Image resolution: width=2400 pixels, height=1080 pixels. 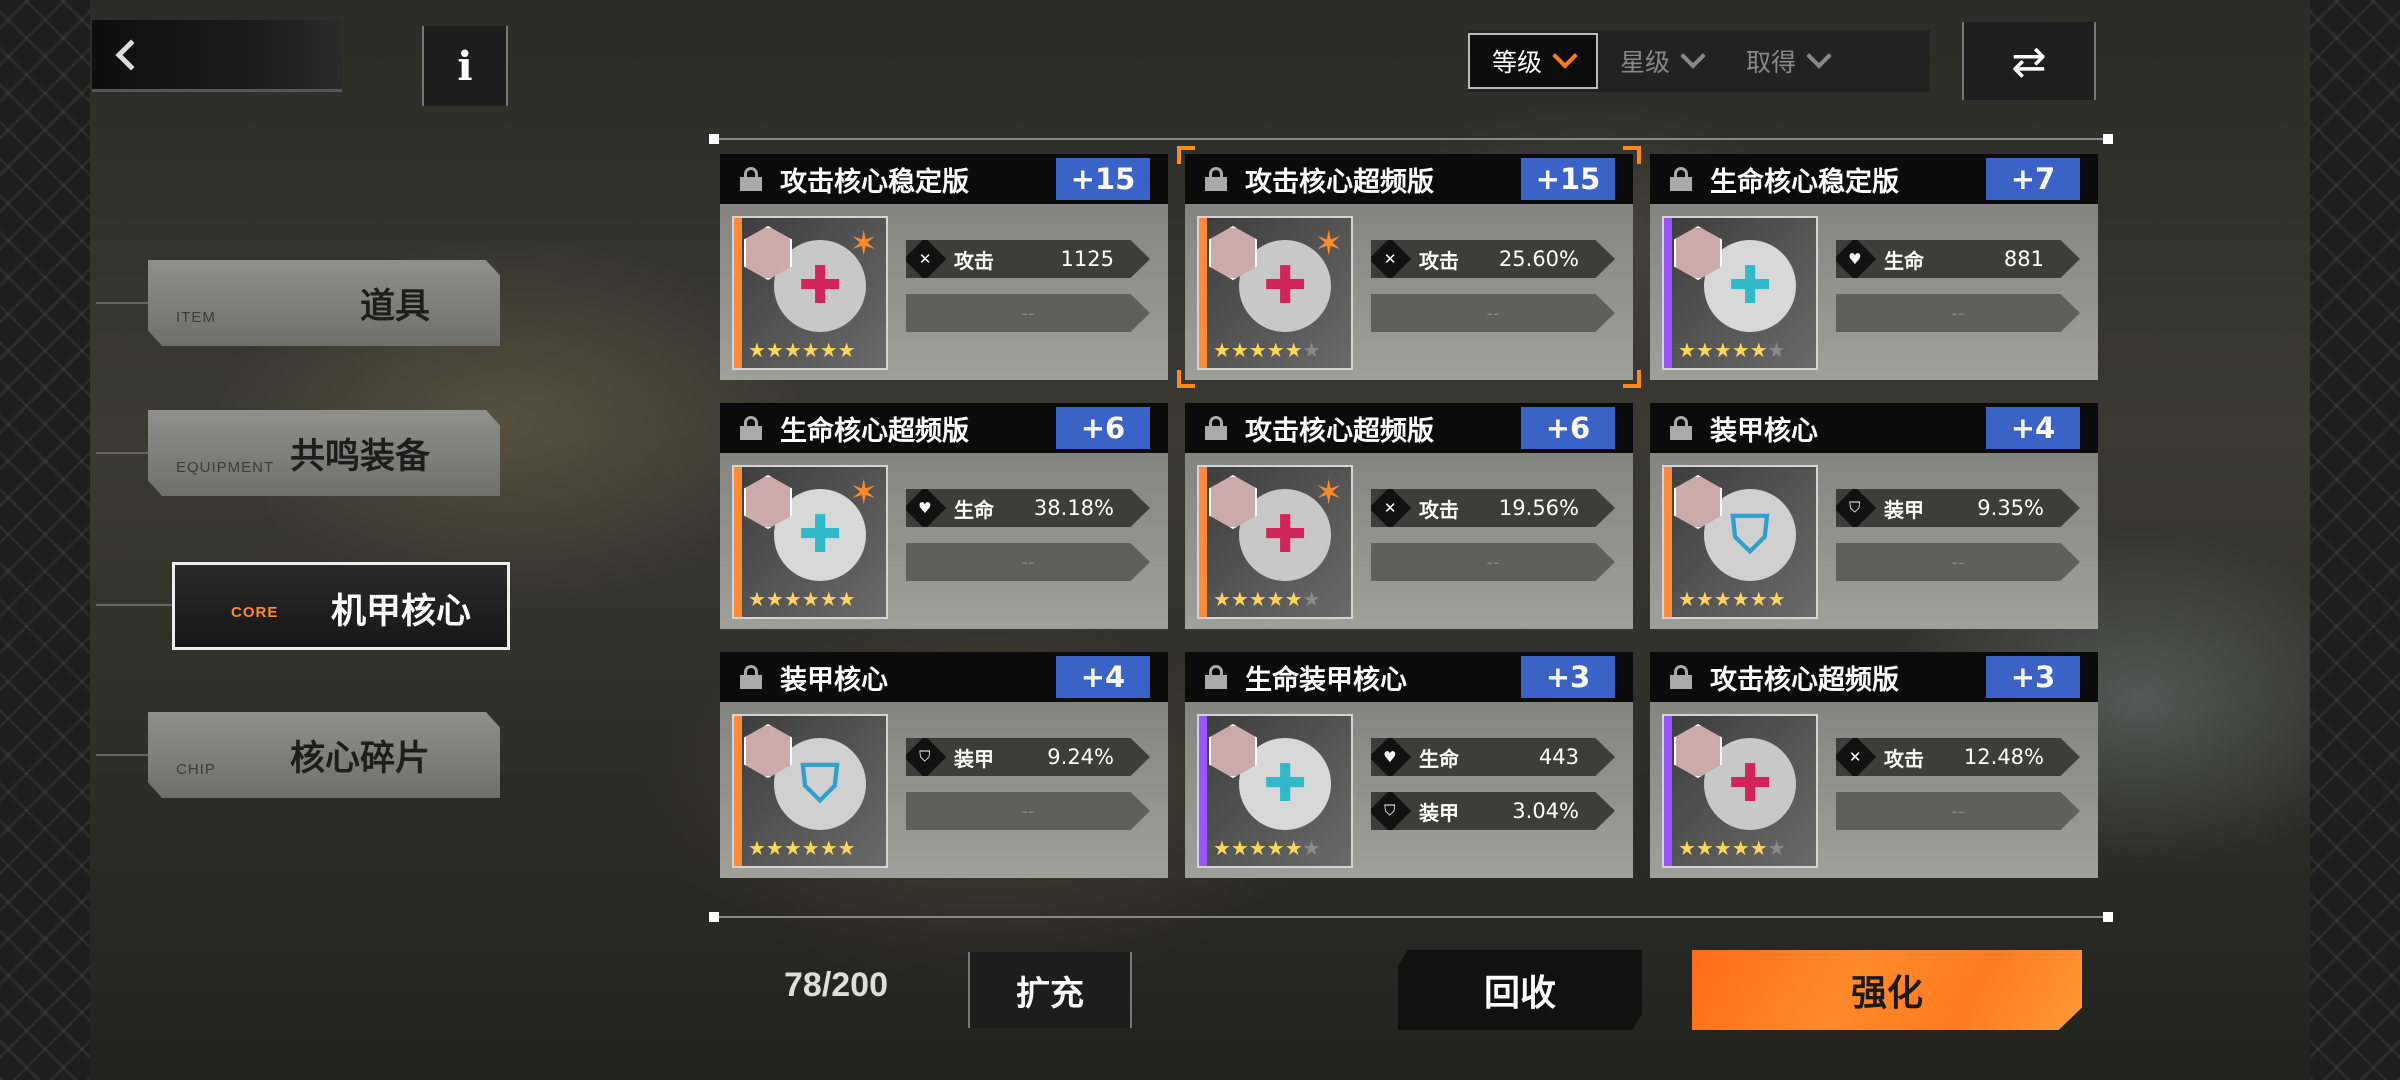 I want to click on expand-label: 扩充, so click(x=1050, y=993).